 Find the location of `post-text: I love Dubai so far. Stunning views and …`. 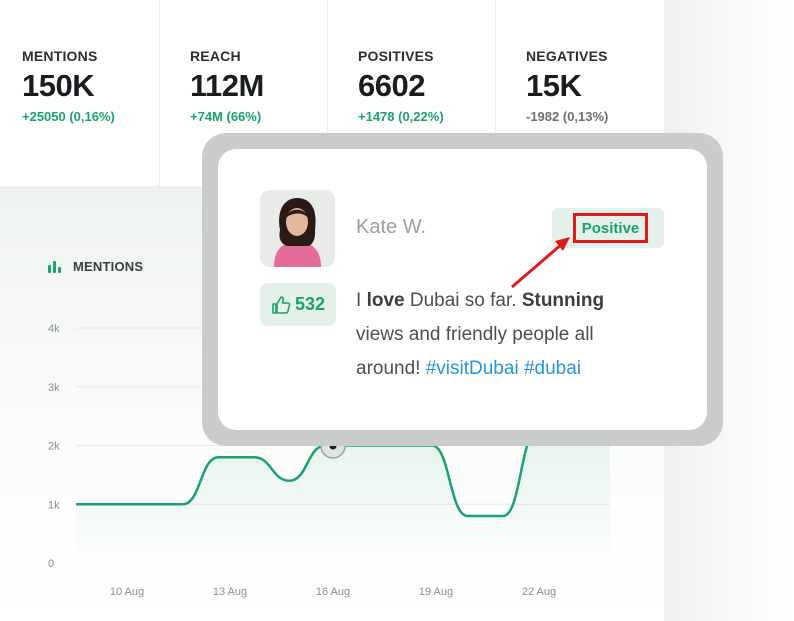

post-text: I love Dubai so far. Stunning views and … is located at coordinates (480, 334).